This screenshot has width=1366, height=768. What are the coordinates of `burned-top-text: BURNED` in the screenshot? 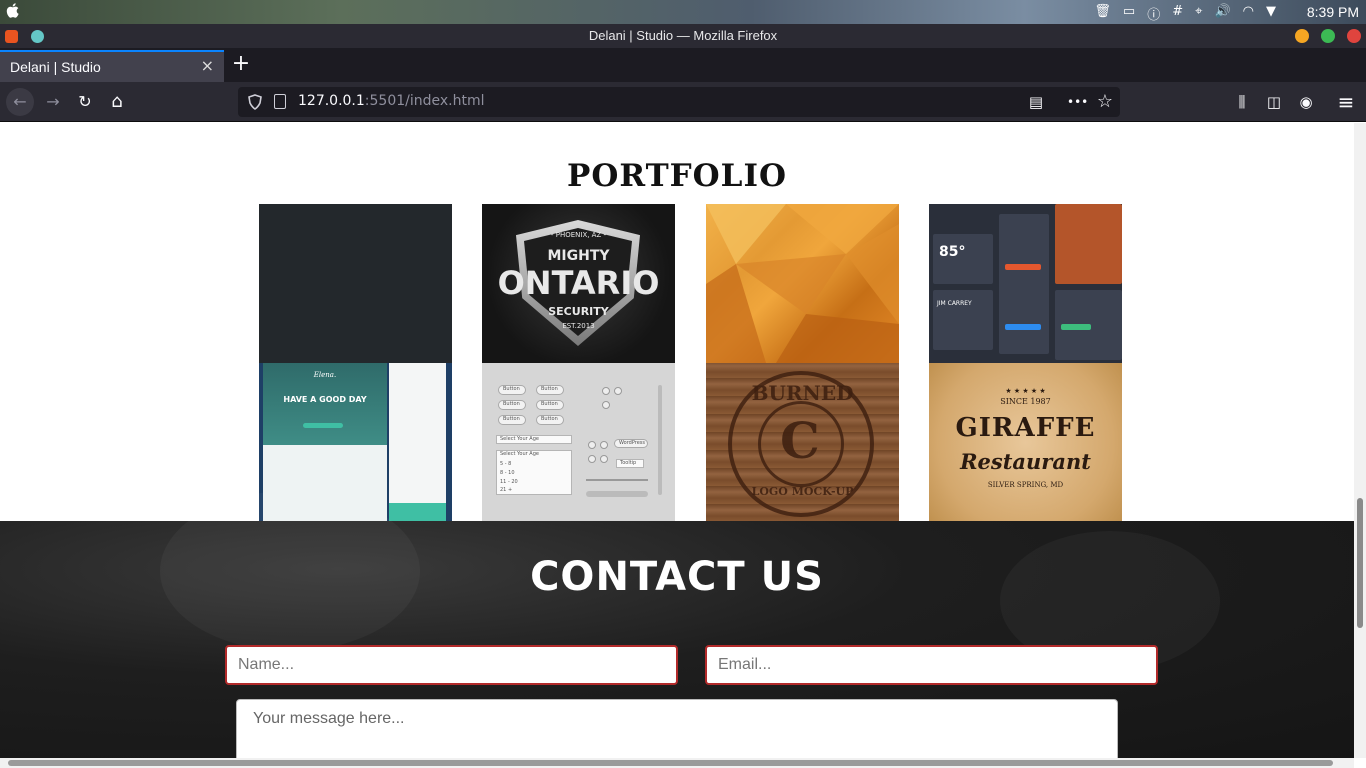 It's located at (802, 393).